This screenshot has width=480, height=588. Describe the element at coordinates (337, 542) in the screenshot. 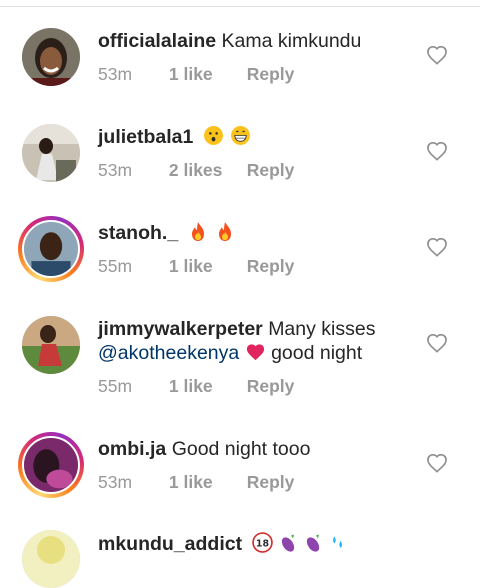

I see `droplets-emoji` at that location.